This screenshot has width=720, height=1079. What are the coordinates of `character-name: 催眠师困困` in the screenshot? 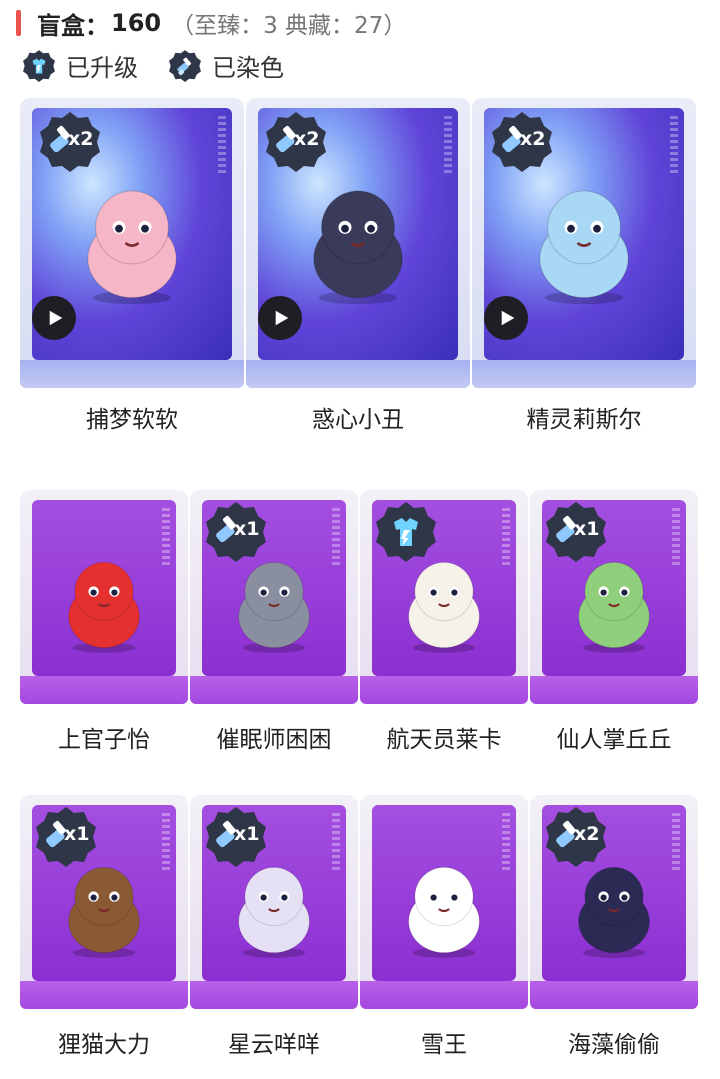 It's located at (274, 740).